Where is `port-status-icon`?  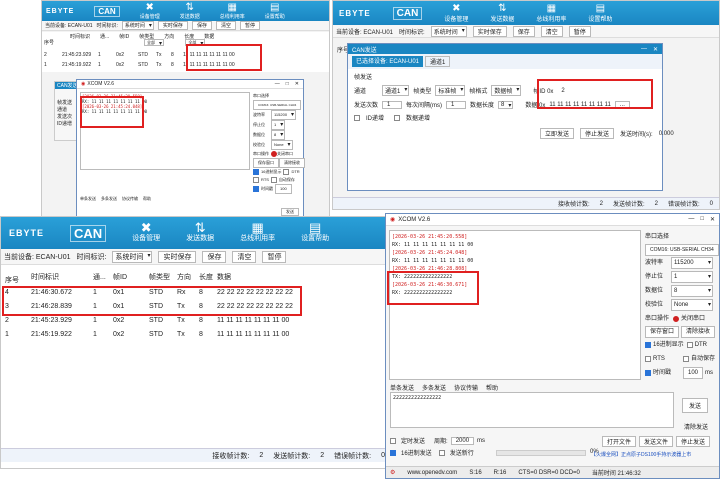
port-status-icon is located at coordinates (676, 319).